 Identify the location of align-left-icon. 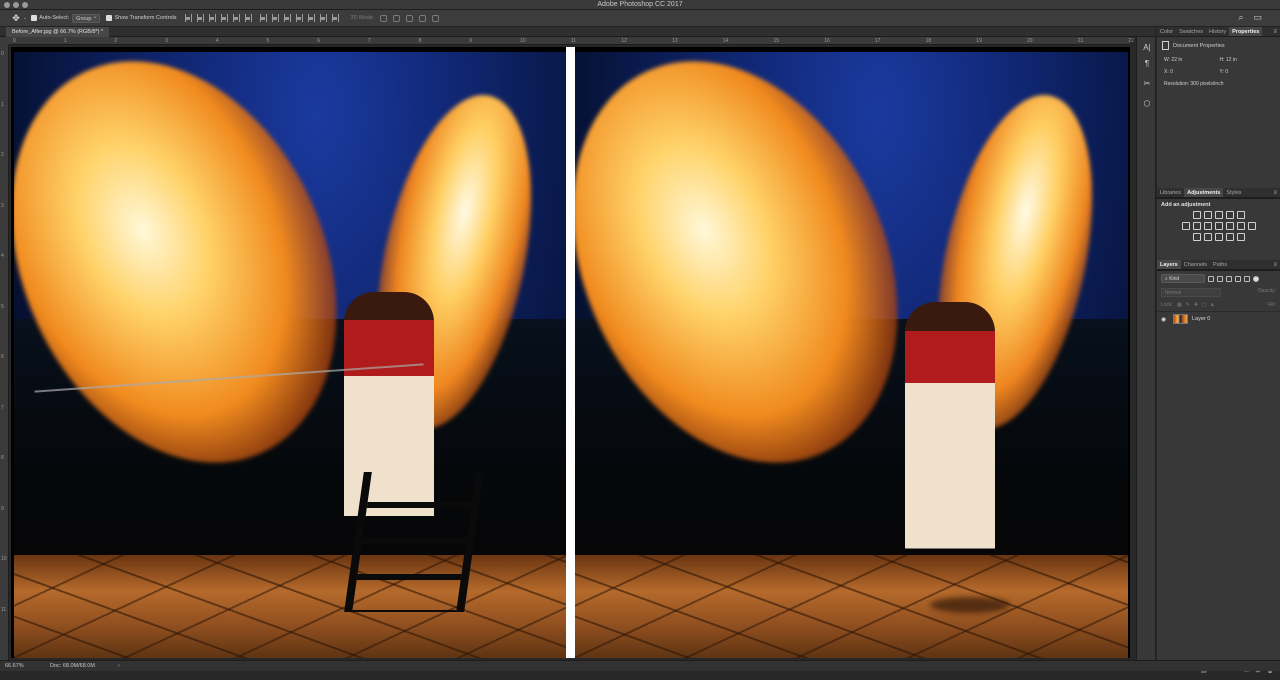
(224, 18).